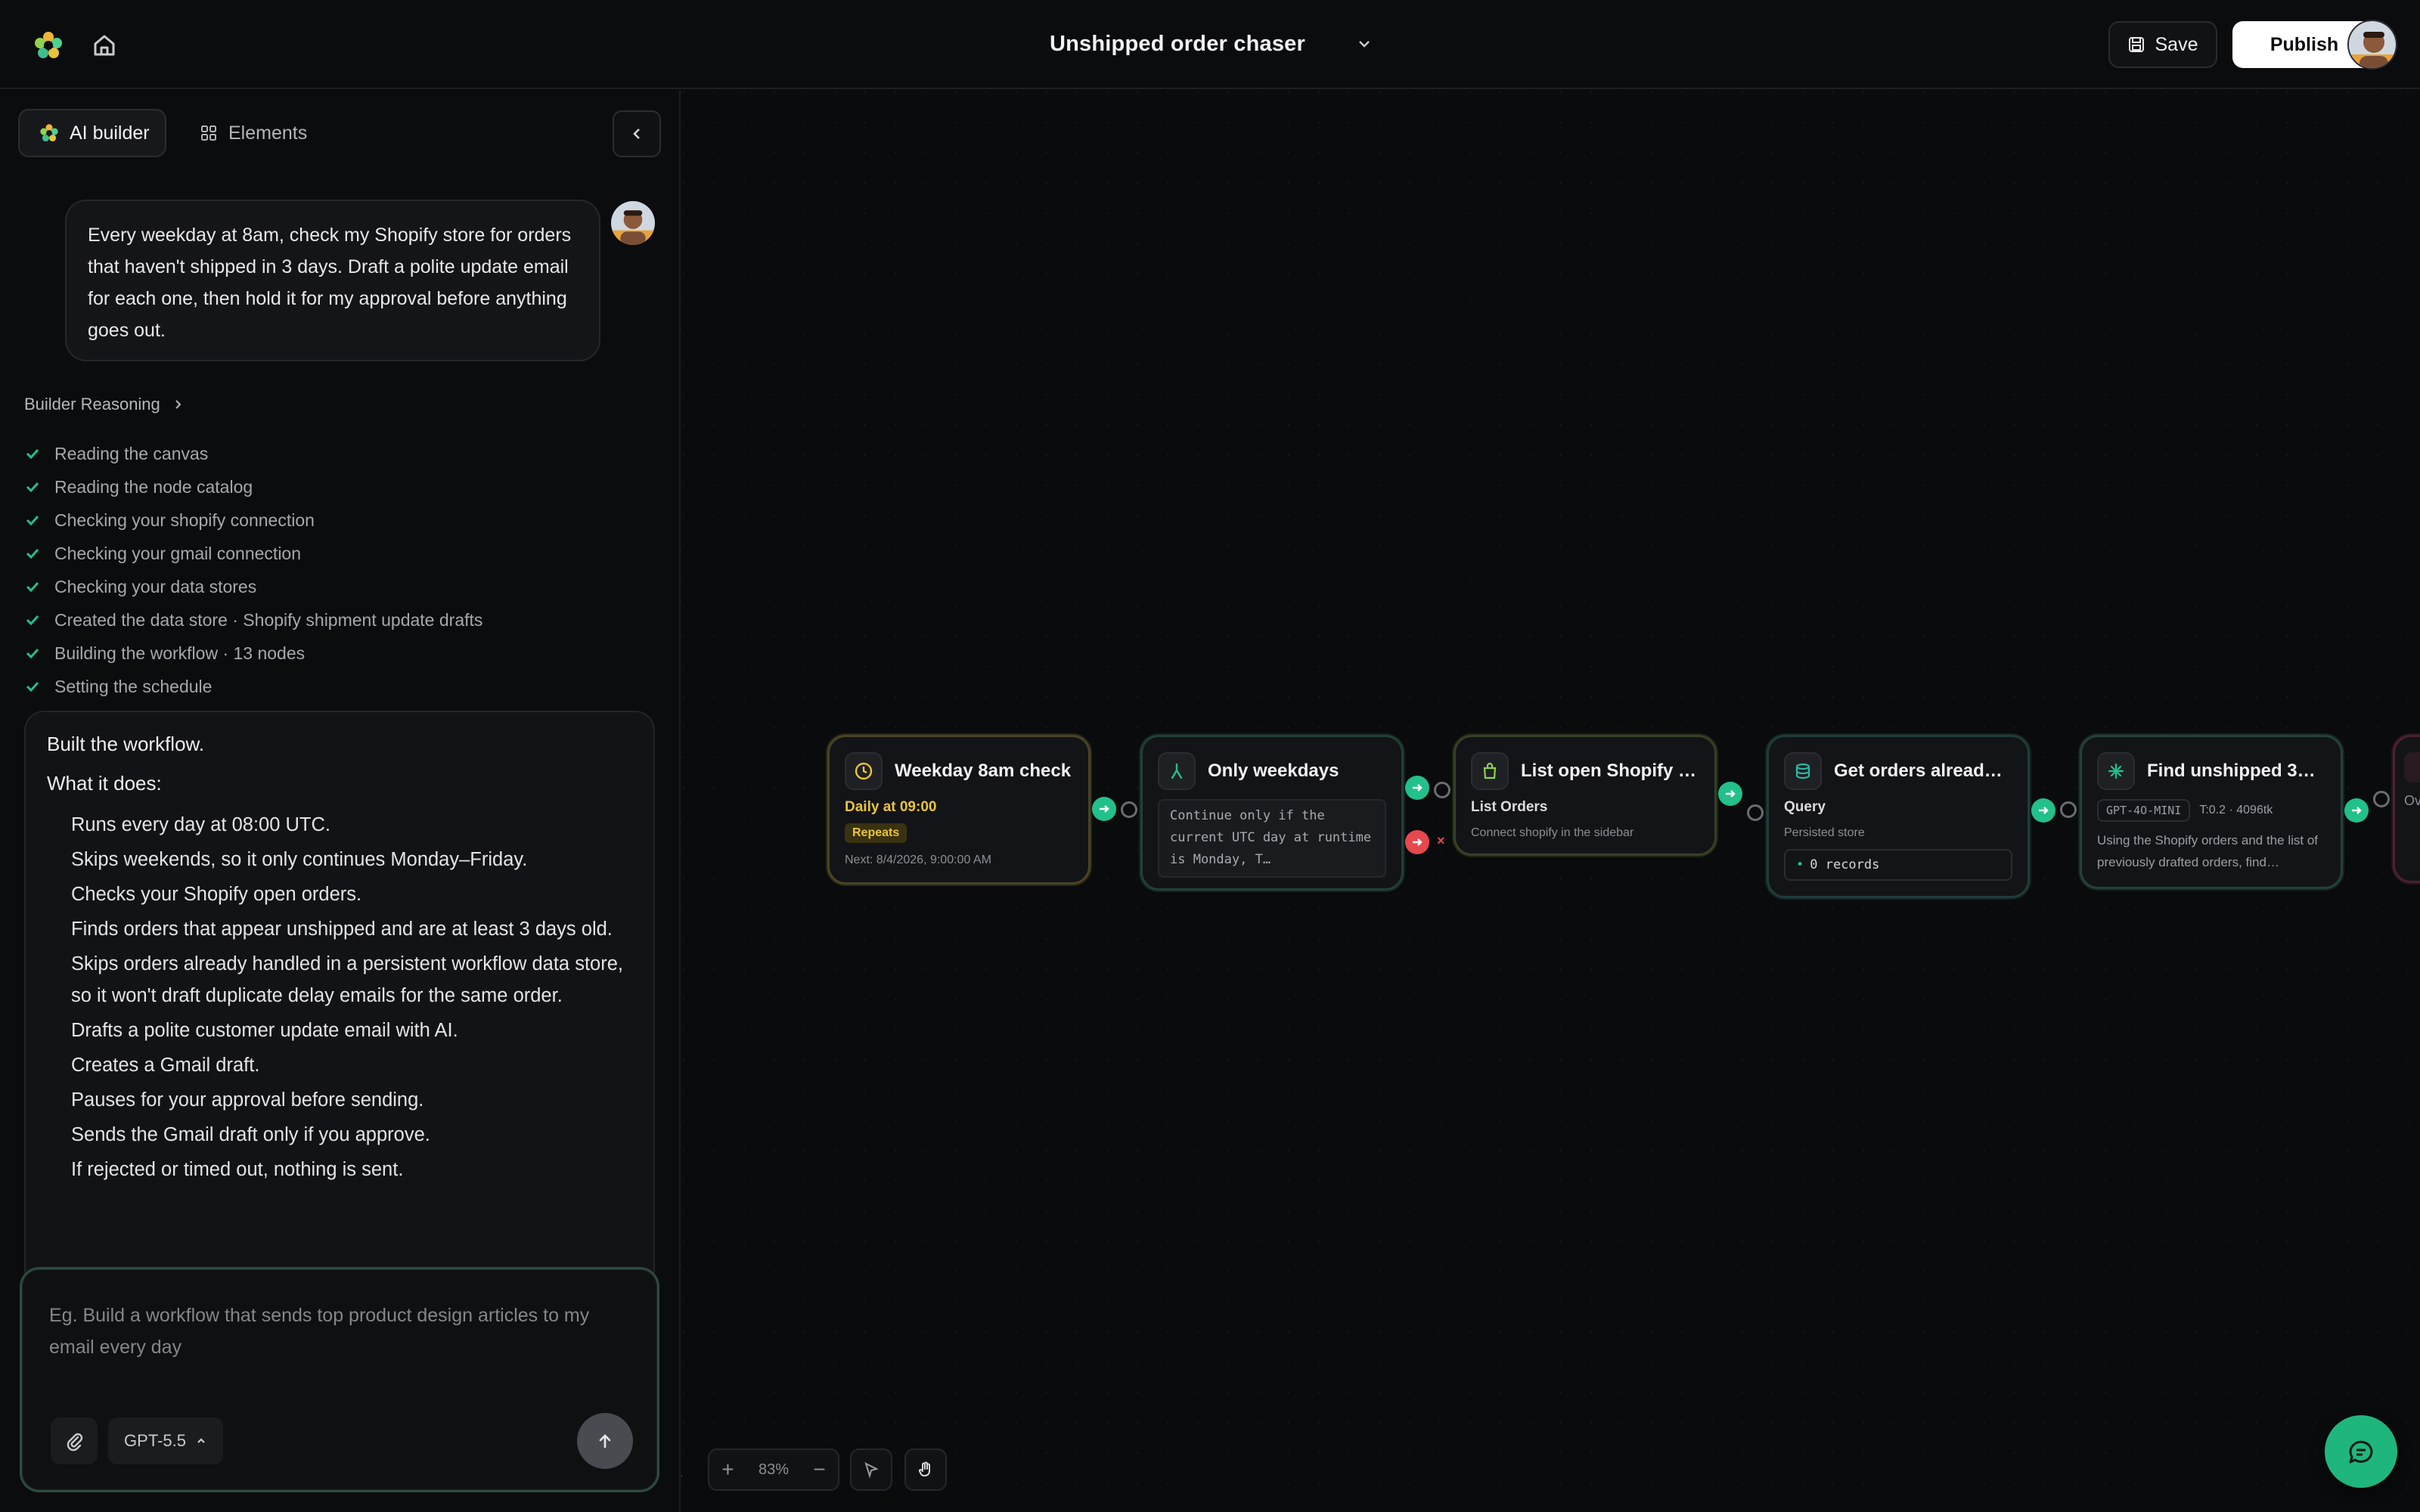  Describe the element at coordinates (984, 771) in the screenshot. I see `node-title: Weekday 8am check` at that location.